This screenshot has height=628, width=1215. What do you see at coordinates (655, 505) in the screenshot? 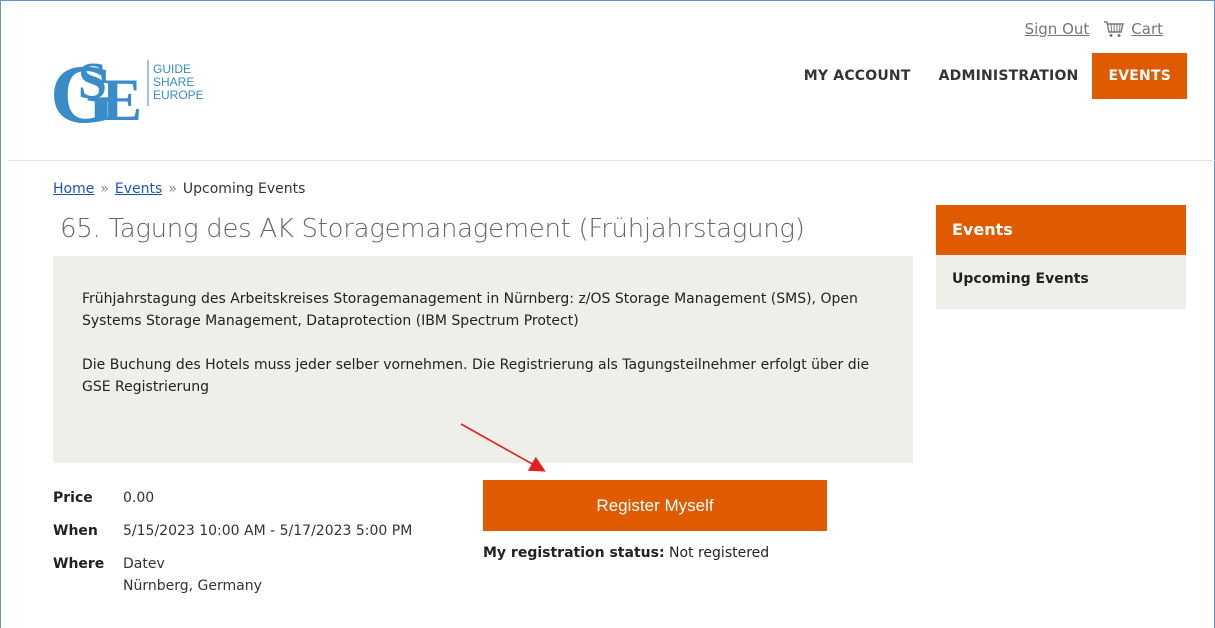
I see `register-myself-button: Register Myself` at bounding box center [655, 505].